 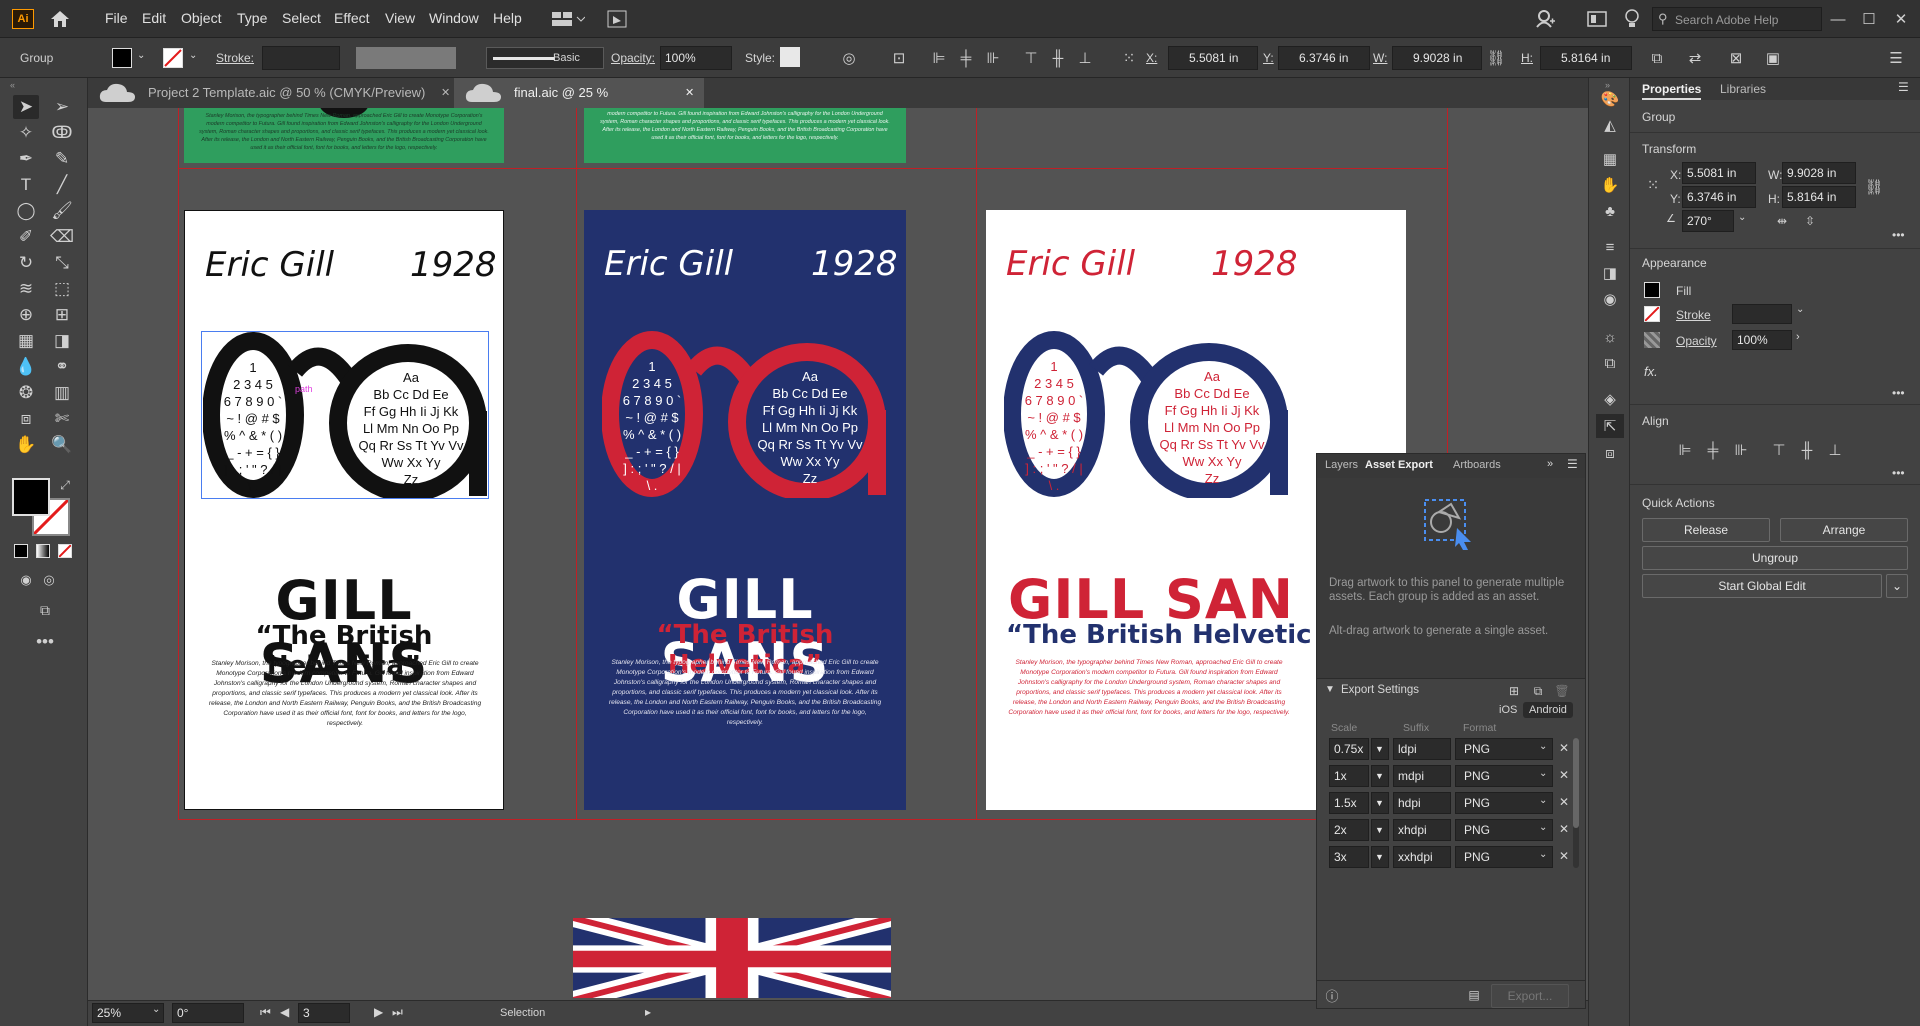 What do you see at coordinates (1713, 450) in the screenshot?
I see `align-hcenter-icon: ╪` at bounding box center [1713, 450].